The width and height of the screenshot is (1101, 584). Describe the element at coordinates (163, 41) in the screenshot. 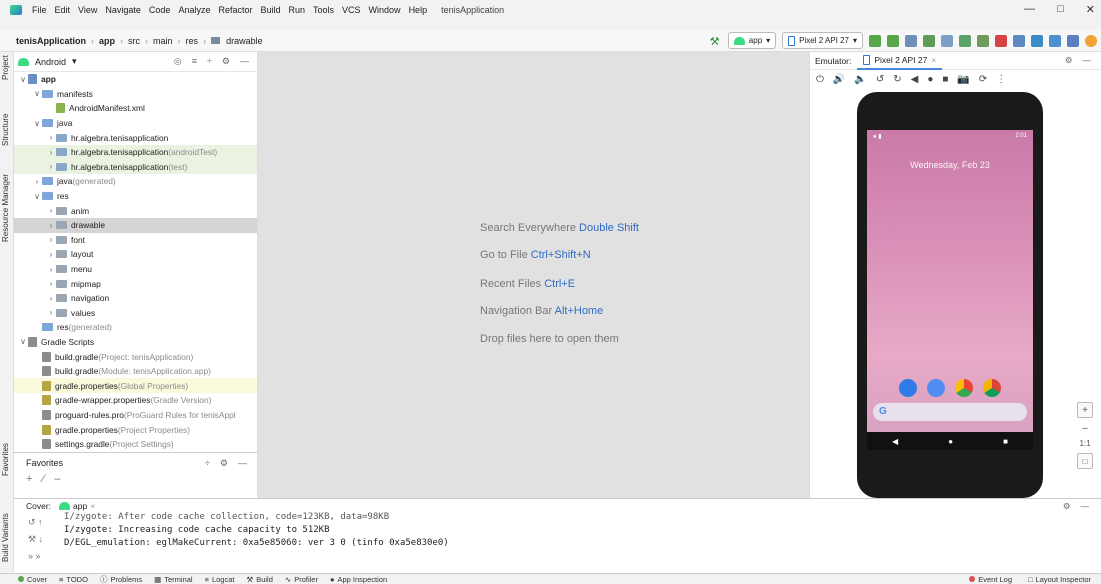

I see `breadcrumb-main: main` at that location.